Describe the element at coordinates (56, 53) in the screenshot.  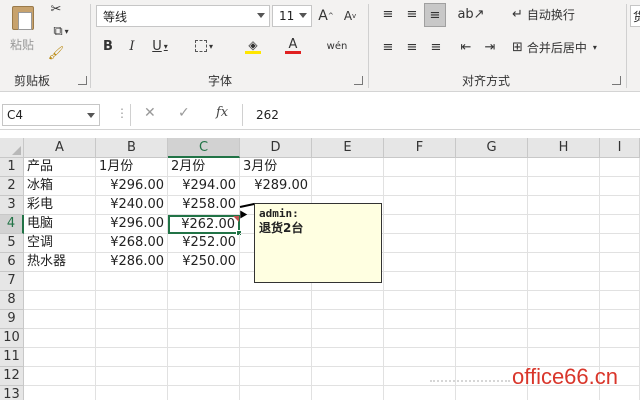
I see `format-painter-button: 🖌` at that location.